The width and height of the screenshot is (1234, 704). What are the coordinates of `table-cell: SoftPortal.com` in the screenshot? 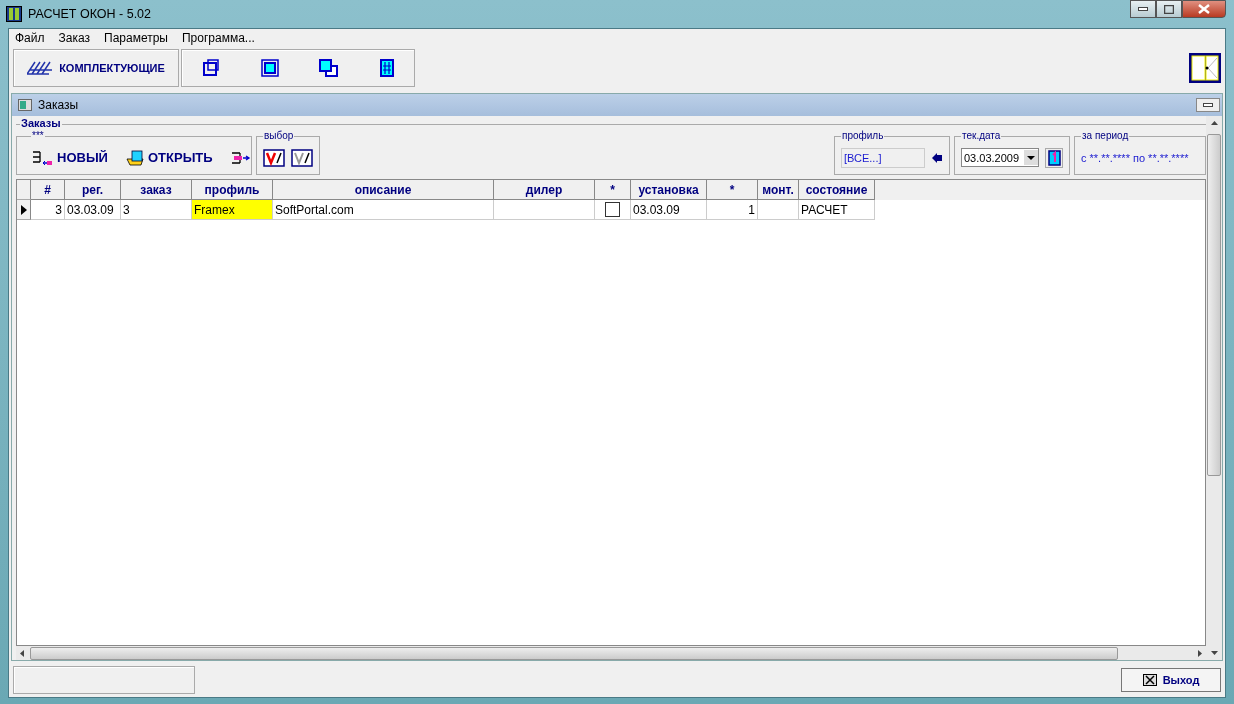 It's located at (383, 210).